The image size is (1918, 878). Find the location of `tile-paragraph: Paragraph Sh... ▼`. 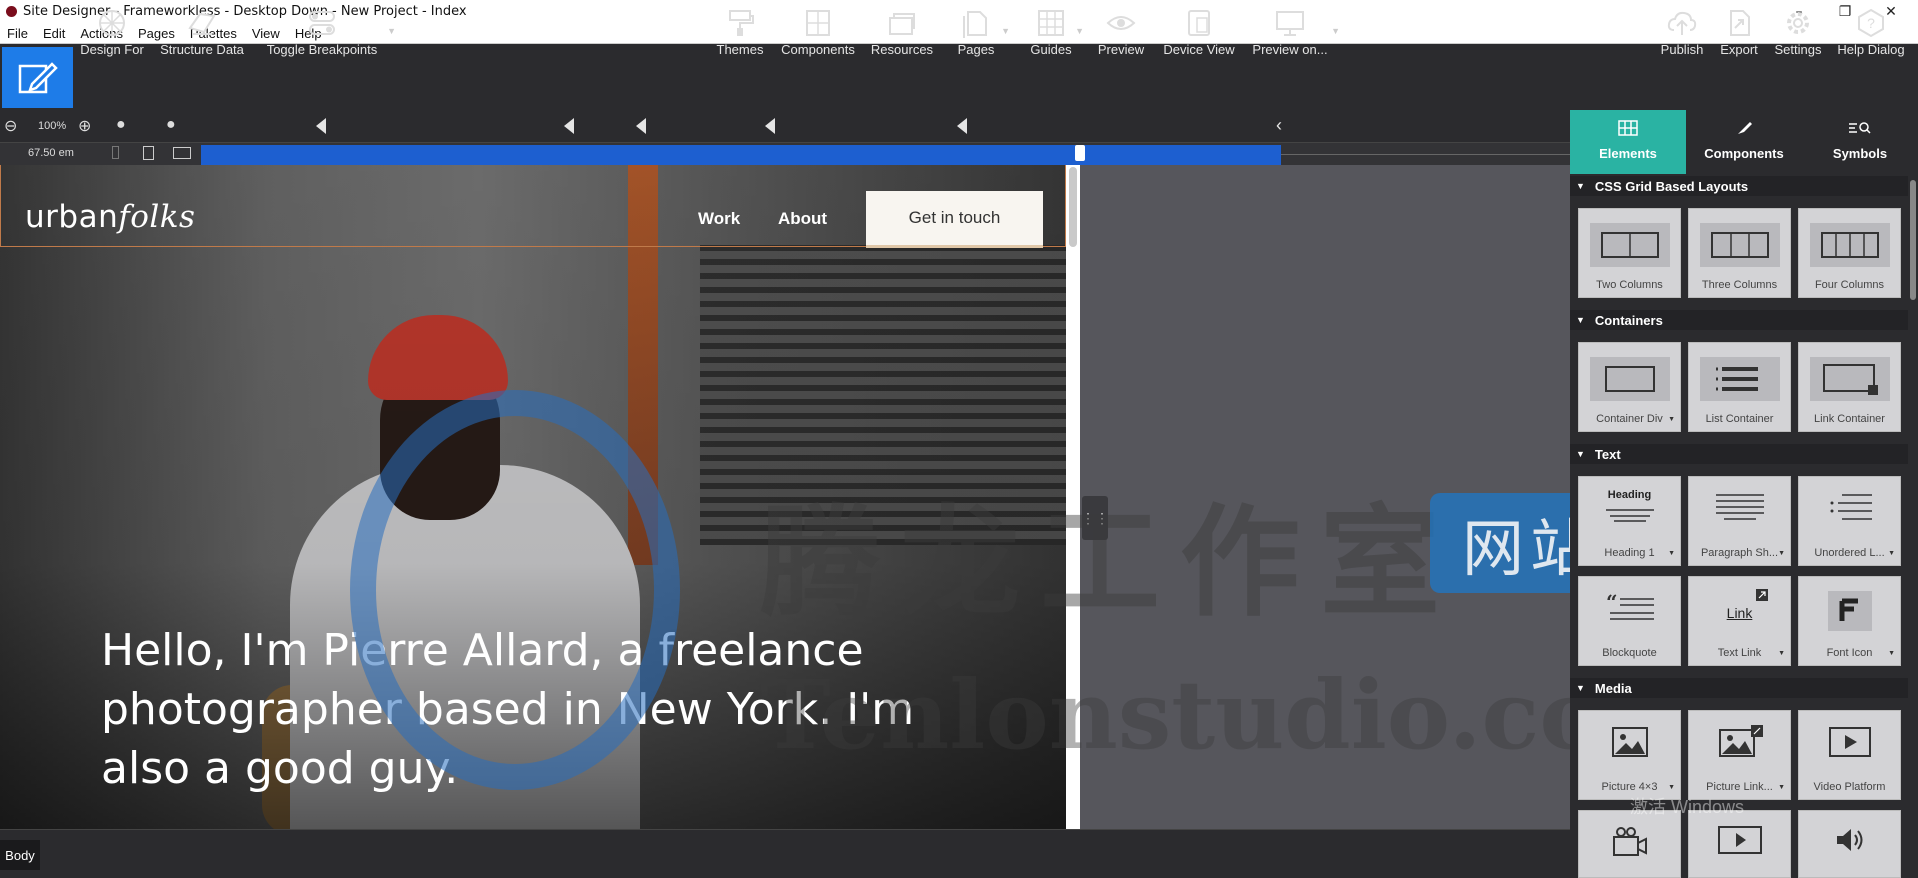

tile-paragraph: Paragraph Sh... ▼ is located at coordinates (1739, 521).